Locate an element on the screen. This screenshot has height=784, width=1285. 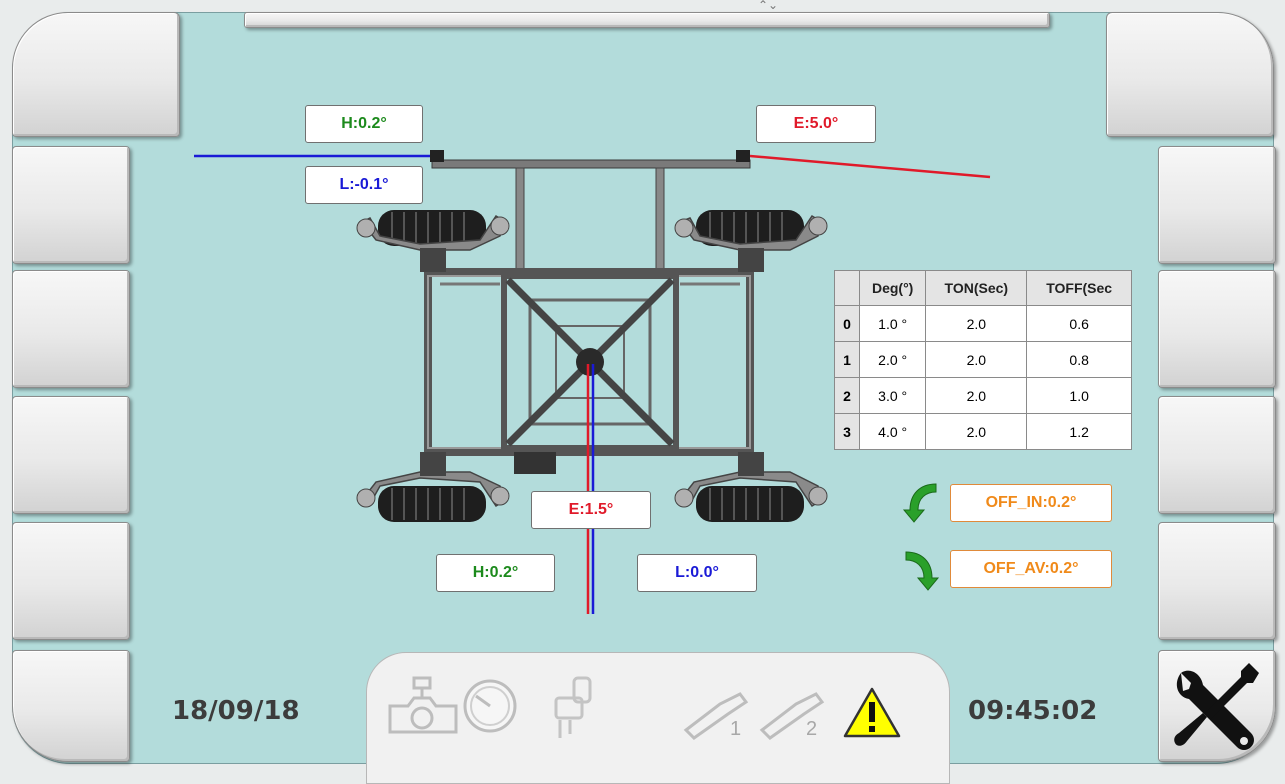
row-index: 2 is located at coordinates (847, 395).